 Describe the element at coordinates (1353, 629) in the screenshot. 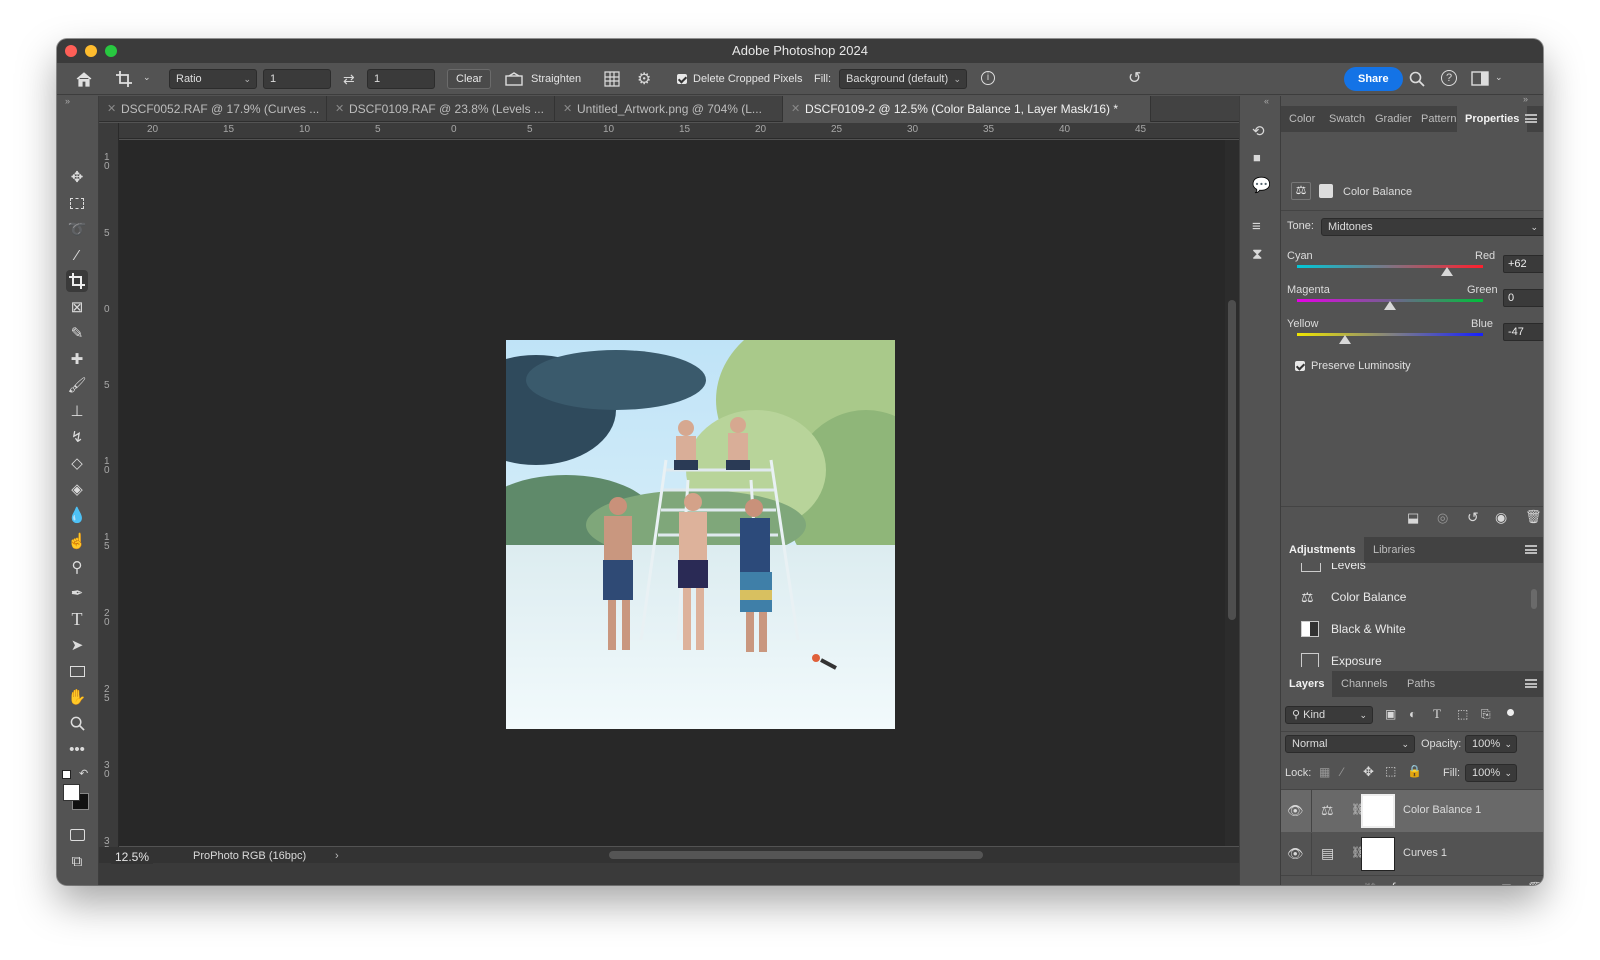

I see `adjustment-item-black-white: Black & White` at that location.